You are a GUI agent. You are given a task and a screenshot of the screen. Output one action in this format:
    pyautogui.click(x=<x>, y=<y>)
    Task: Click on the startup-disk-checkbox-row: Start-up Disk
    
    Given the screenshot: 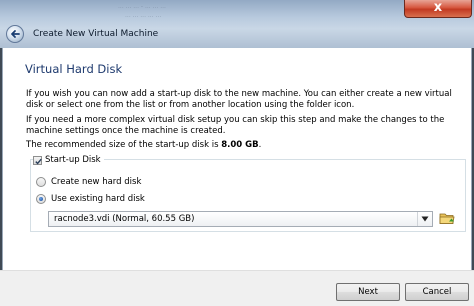 What is the action you would take?
    pyautogui.click(x=68, y=161)
    